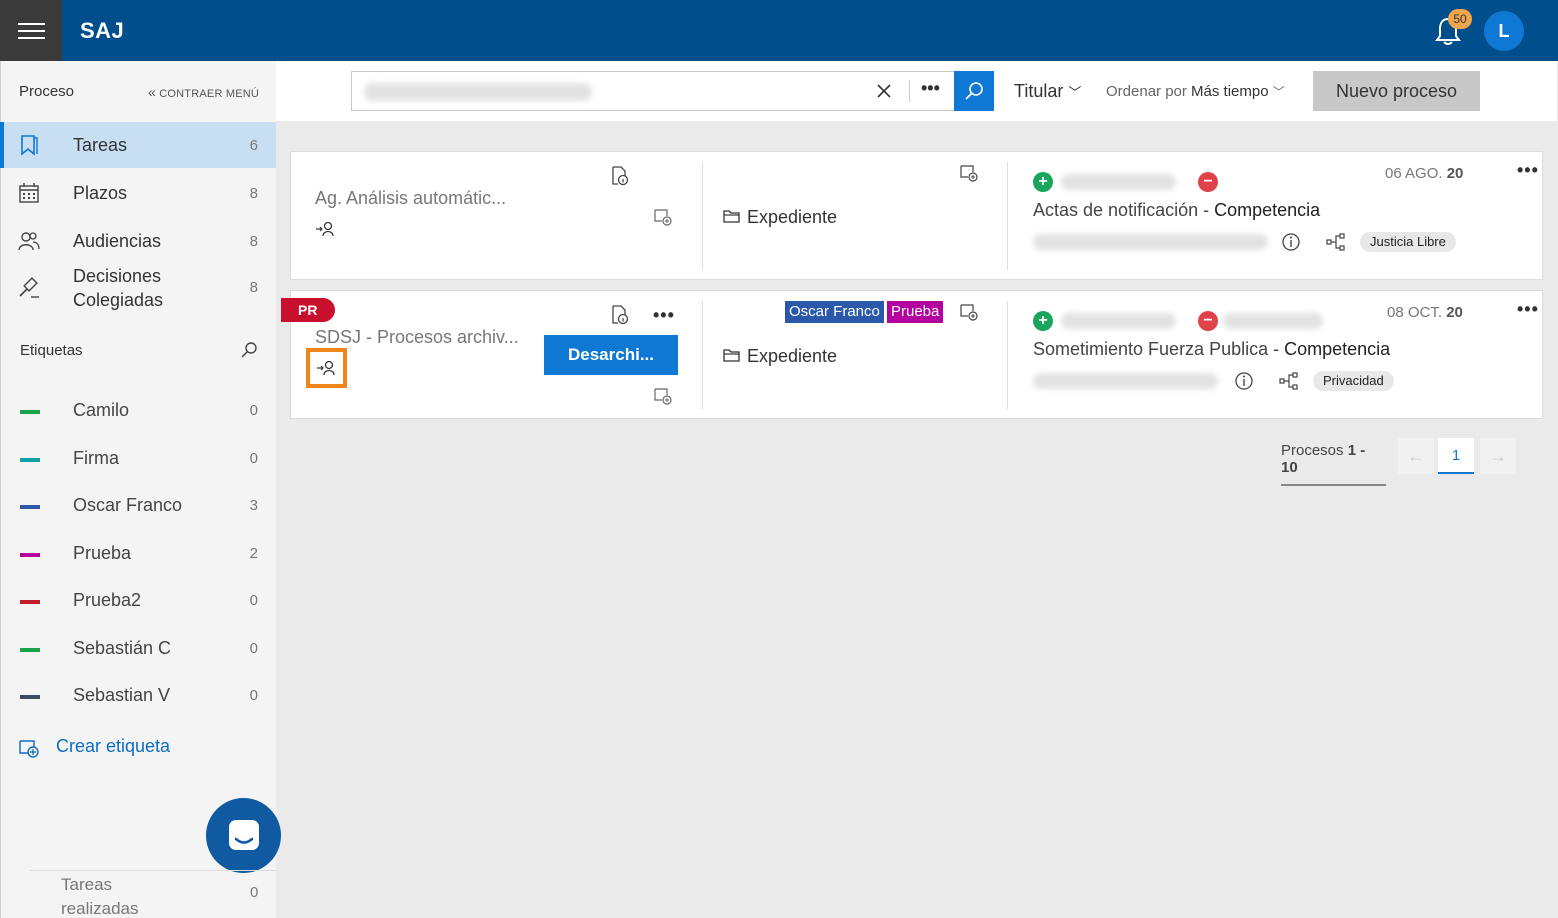 This screenshot has width=1558, height=918. What do you see at coordinates (1424, 173) in the screenshot?
I see `process-date: 06 AGO. 20` at bounding box center [1424, 173].